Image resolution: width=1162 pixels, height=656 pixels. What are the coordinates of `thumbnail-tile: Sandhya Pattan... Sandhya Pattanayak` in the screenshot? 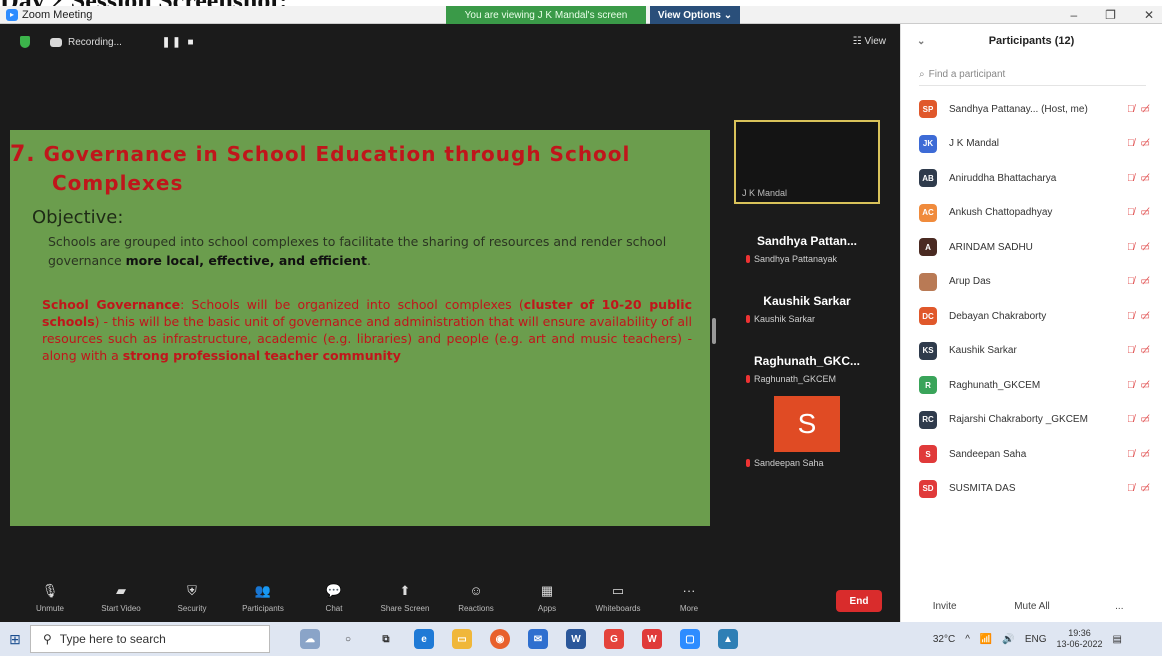 It's located at (807, 249).